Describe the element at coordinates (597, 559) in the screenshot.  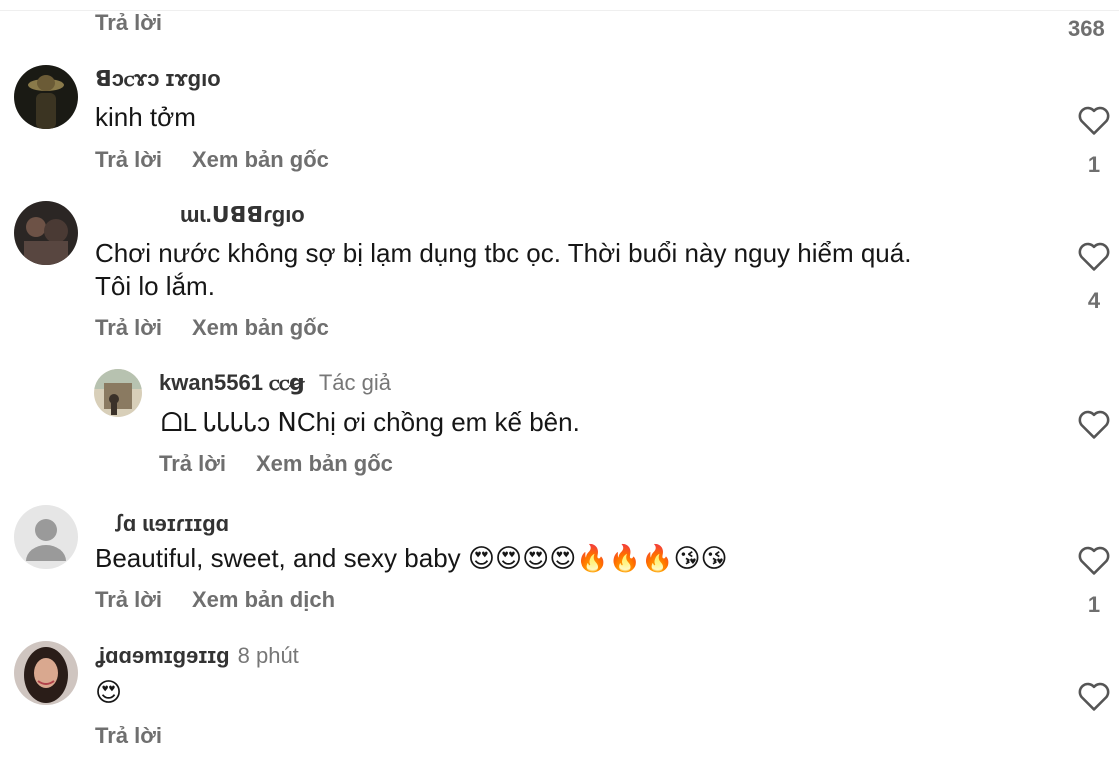
I see `comment-emojis: 😍😍😍😍🔥🔥🔥😘😘` at that location.